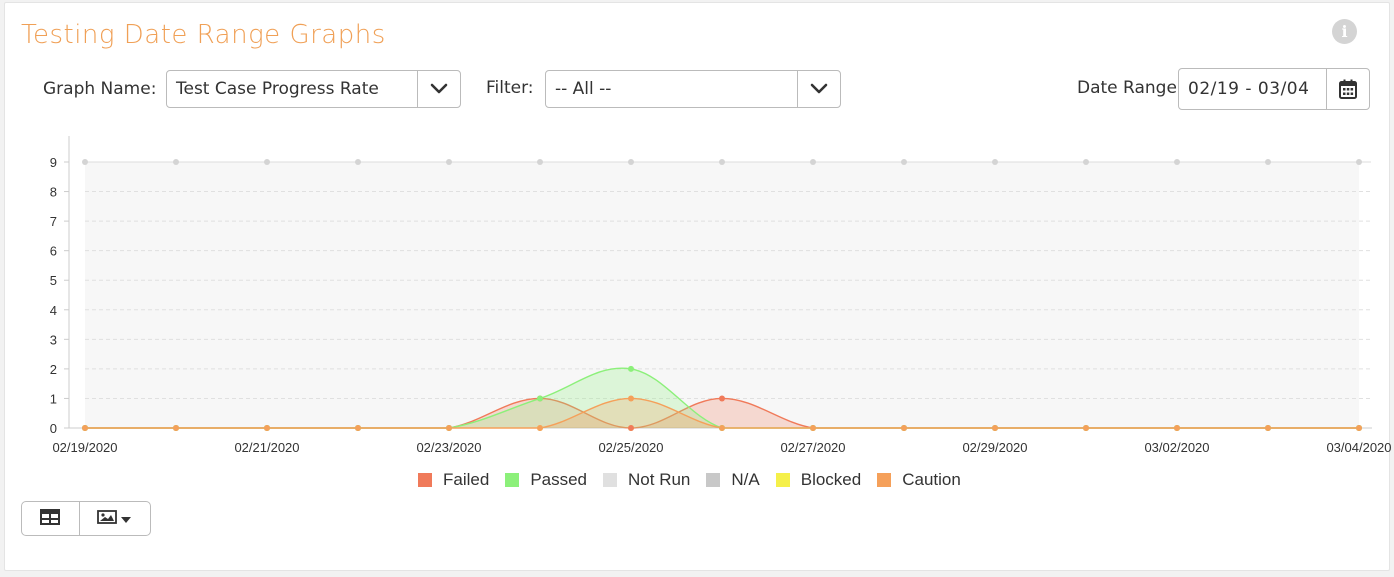 The height and width of the screenshot is (577, 1394). What do you see at coordinates (448, 447) in the screenshot?
I see `x-tick-label: 02/23/2020` at bounding box center [448, 447].